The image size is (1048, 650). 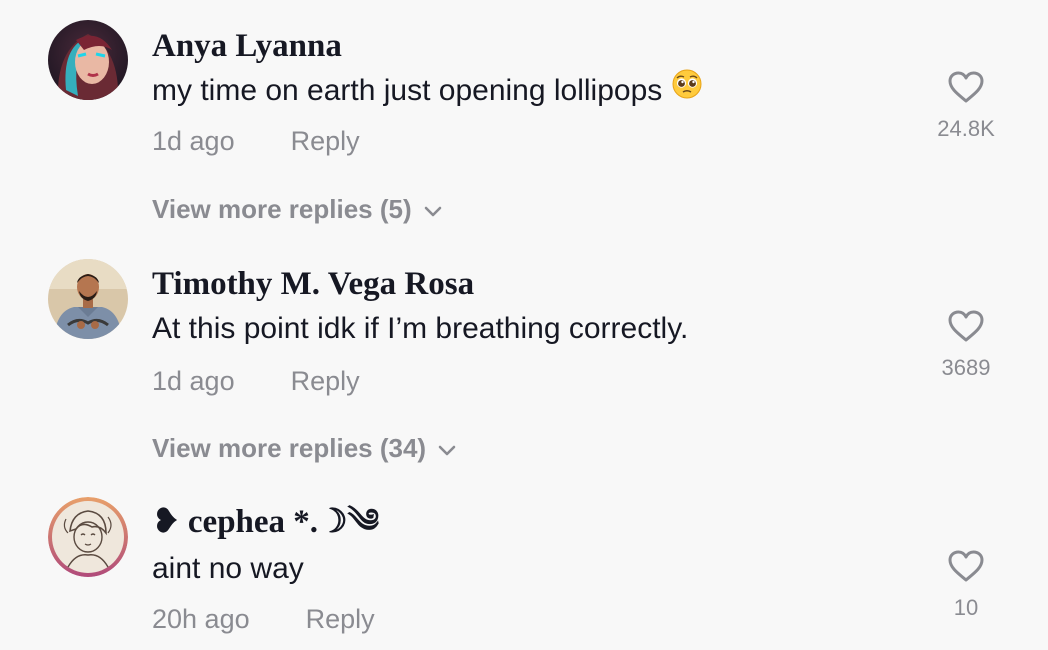 I want to click on like-count: 24.8K, so click(x=966, y=128).